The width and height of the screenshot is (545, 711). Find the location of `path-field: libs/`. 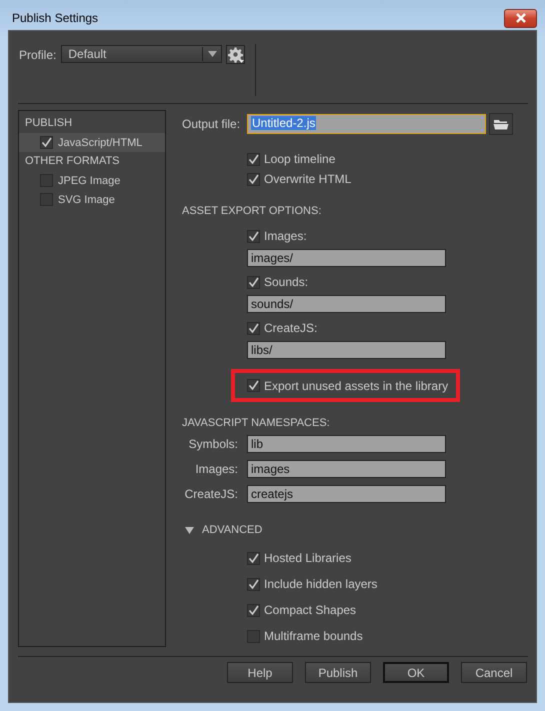

path-field: libs/ is located at coordinates (346, 350).